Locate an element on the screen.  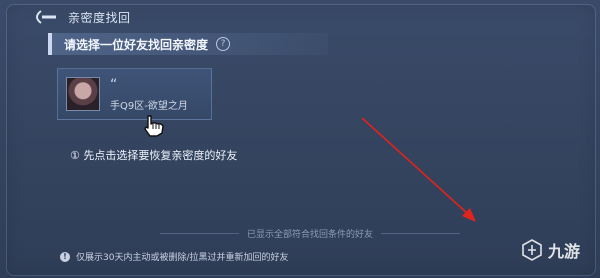
back-icon is located at coordinates (46, 17).